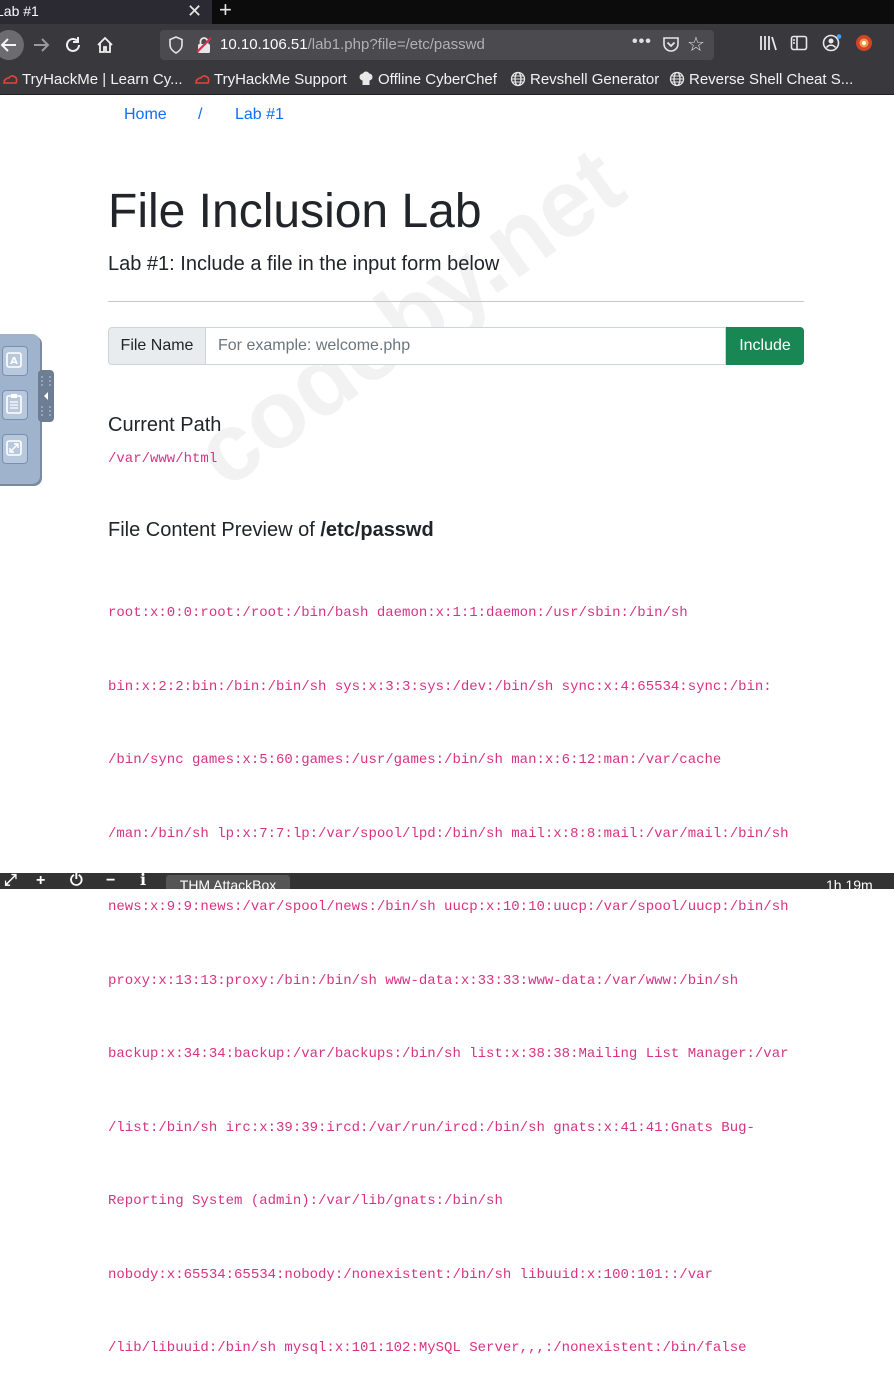 Image resolution: width=894 pixels, height=1385 pixels. Describe the element at coordinates (366, 78) in the screenshot. I see `chef-hat-icon` at that location.